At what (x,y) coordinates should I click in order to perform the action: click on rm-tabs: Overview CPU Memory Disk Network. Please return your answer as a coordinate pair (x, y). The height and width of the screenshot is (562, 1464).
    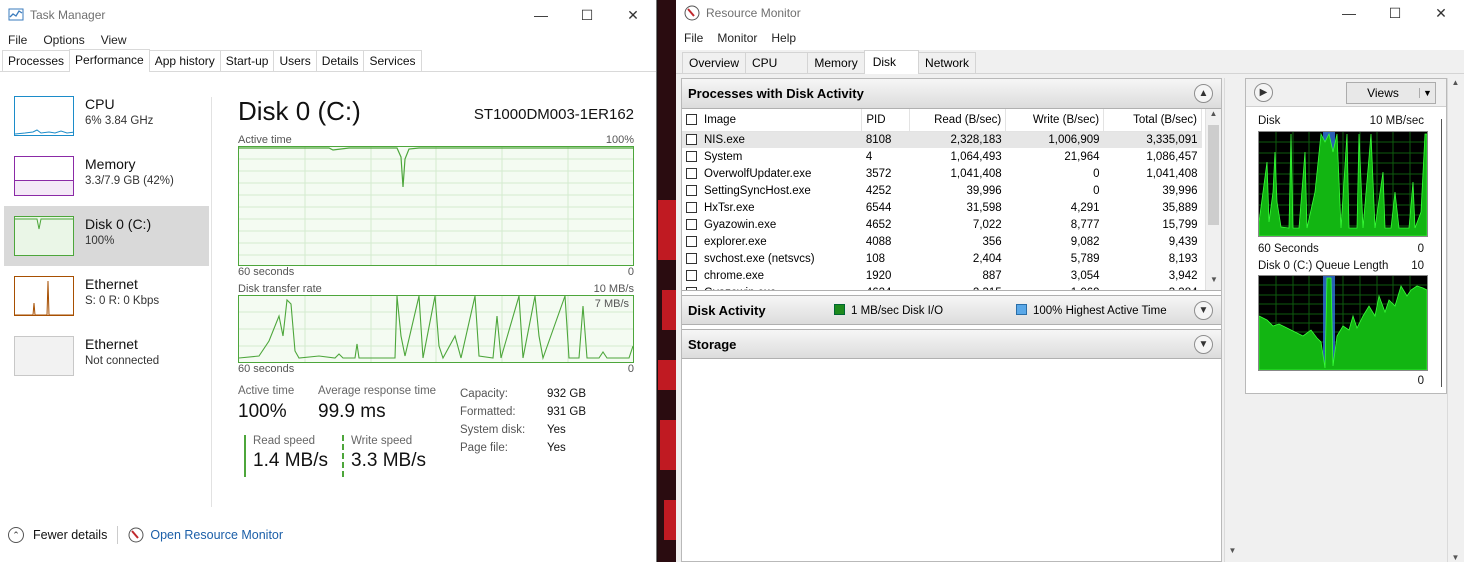
    Looking at the image, I should click on (1070, 62).